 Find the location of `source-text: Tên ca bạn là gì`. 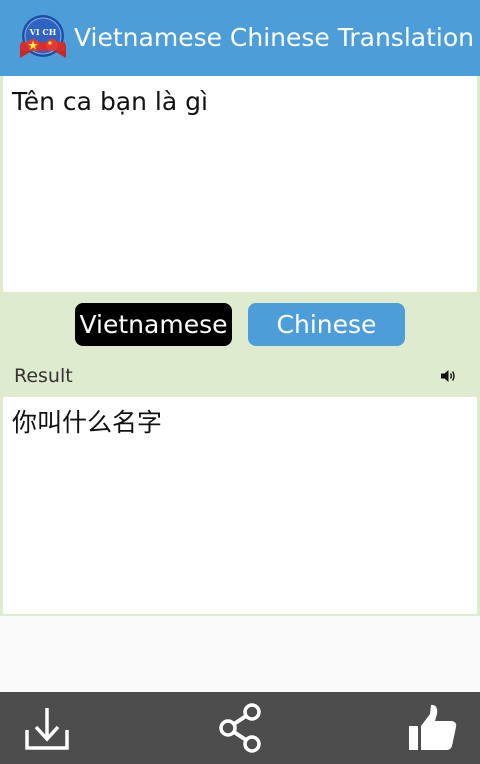

source-text: Tên ca bạn là gì is located at coordinates (110, 101).